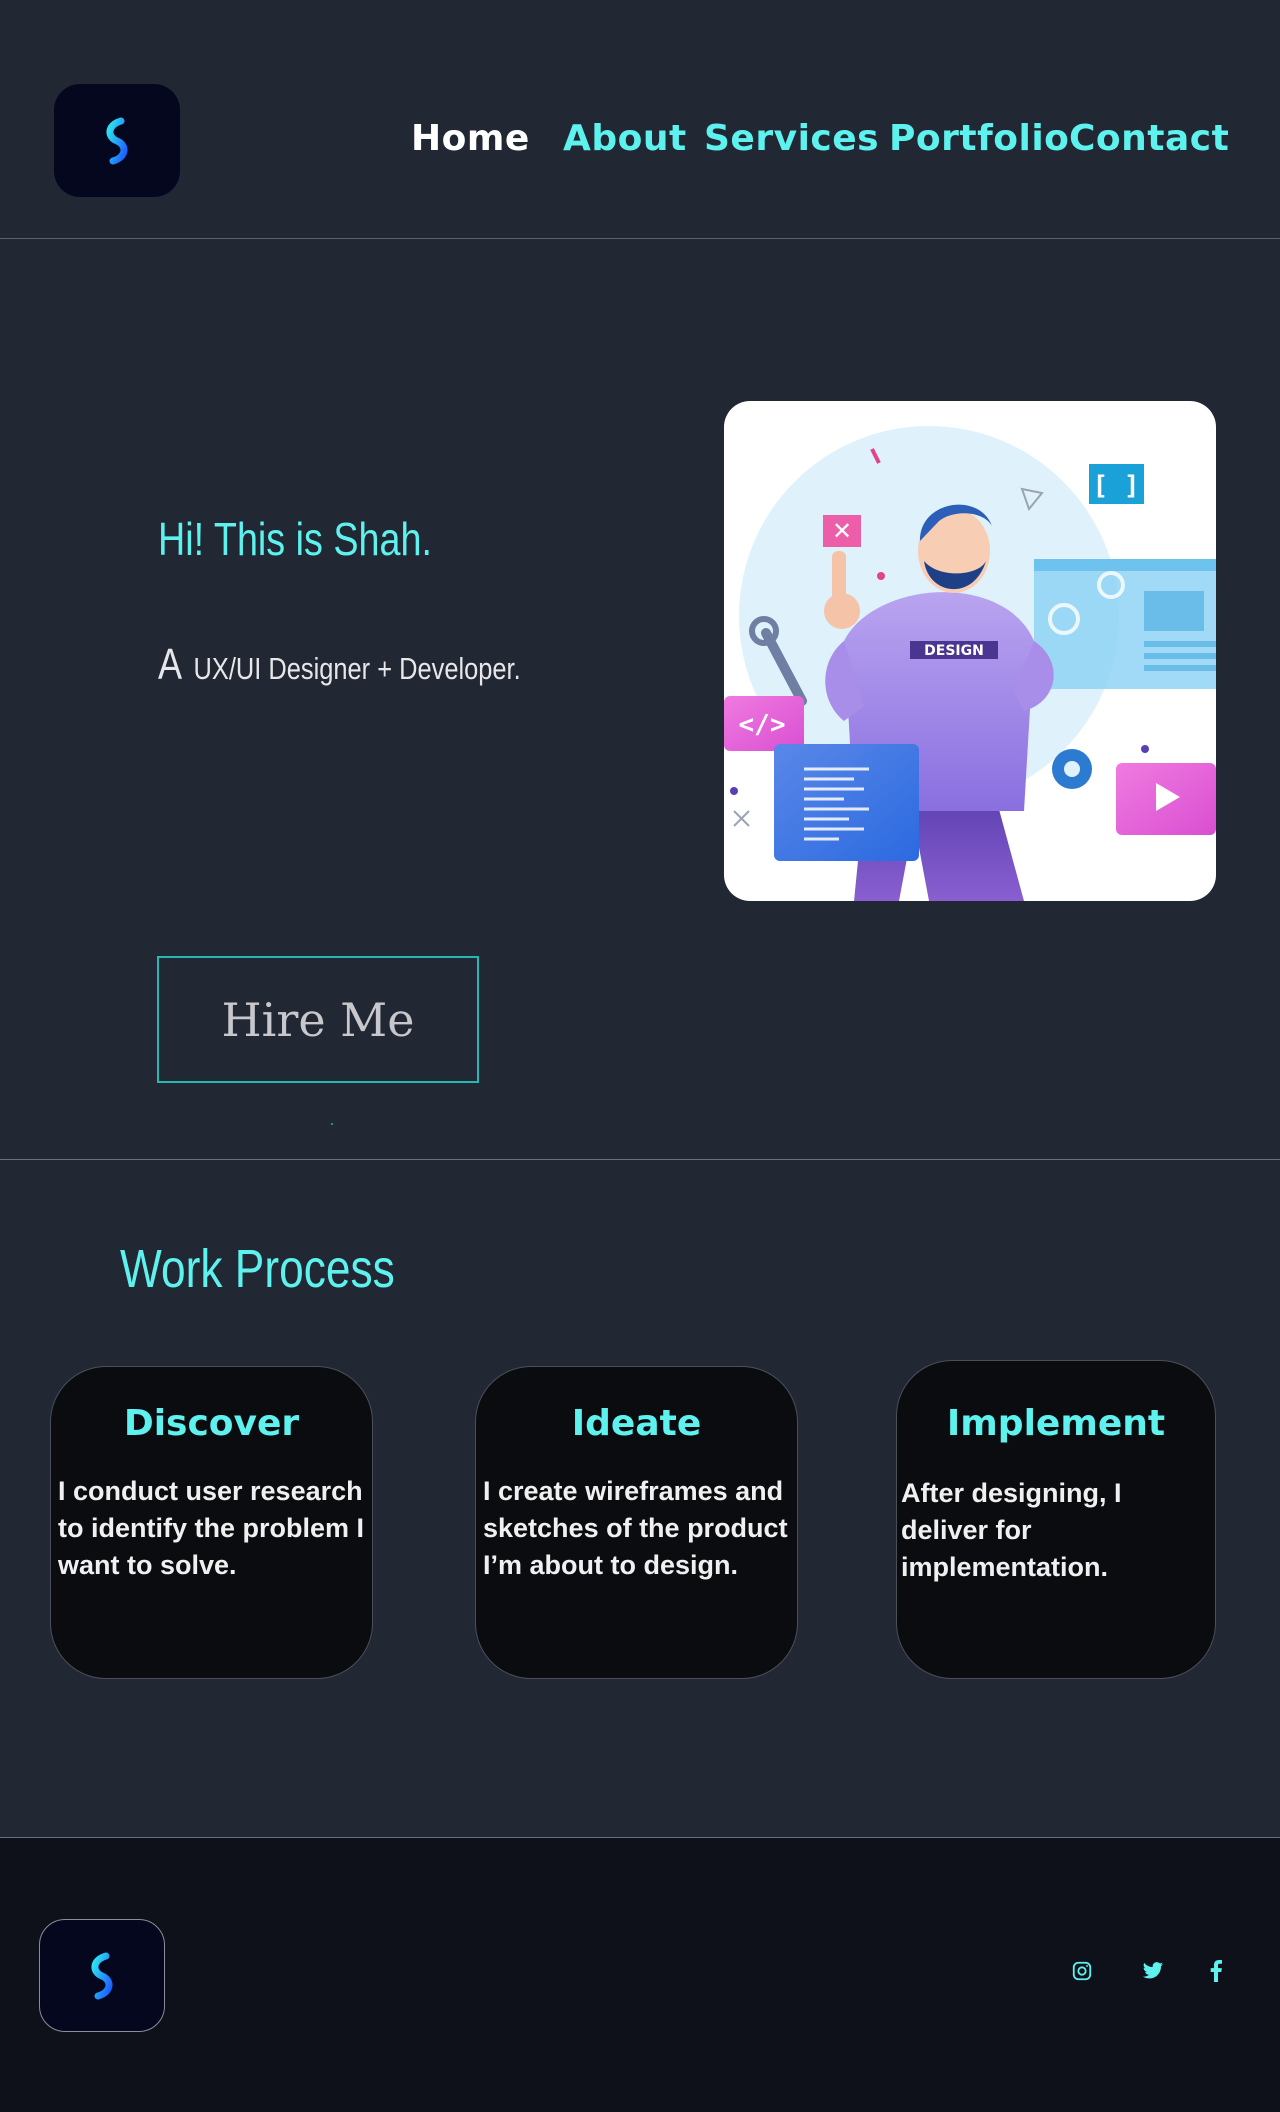 This screenshot has height=2112, width=1280. I want to click on designer-illustration: DESIGN </> ✕ [ ], so click(970, 663).